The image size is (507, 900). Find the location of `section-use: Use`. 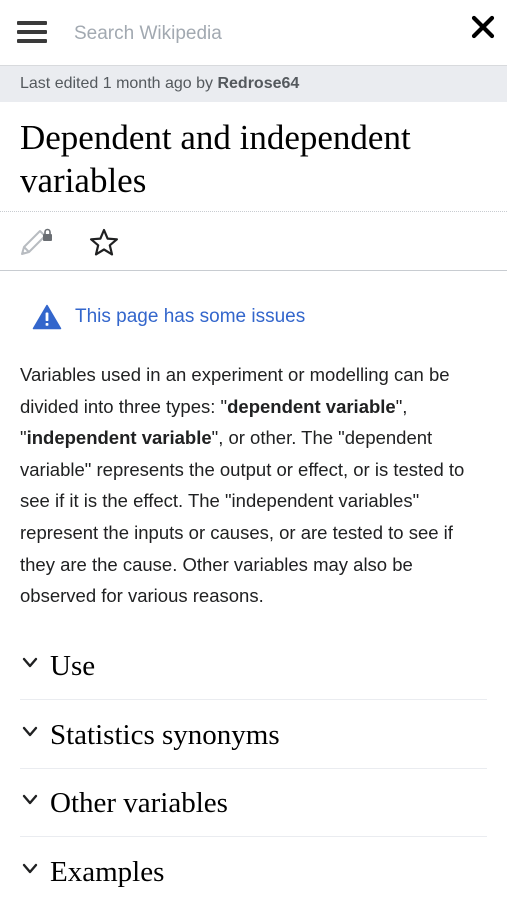

section-use: Use is located at coordinates (253, 666).